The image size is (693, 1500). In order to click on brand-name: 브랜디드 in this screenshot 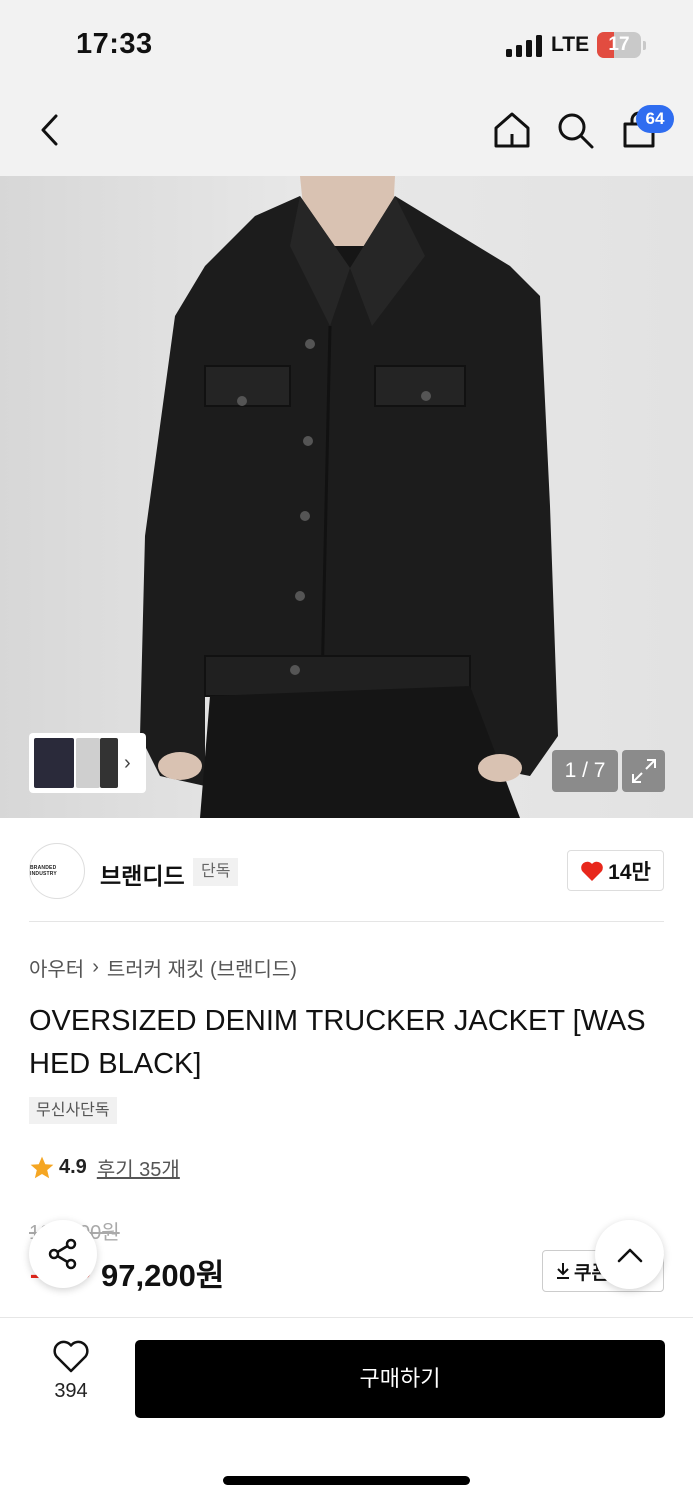, I will do `click(142, 874)`.